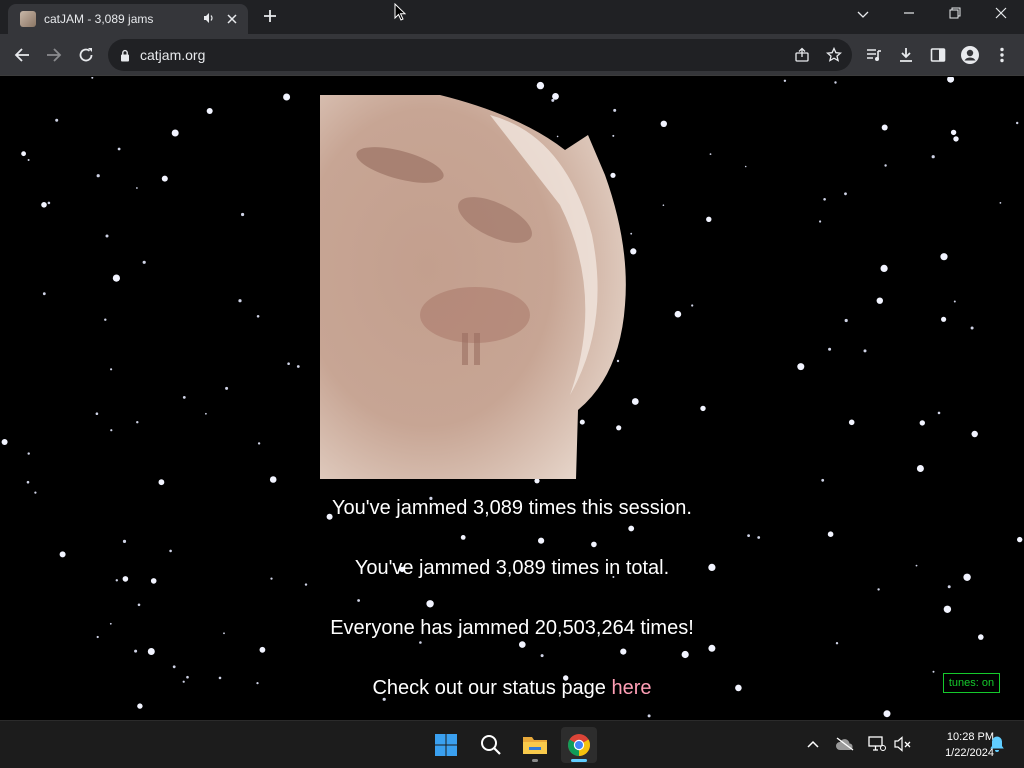 The width and height of the screenshot is (1024, 768). I want to click on lock-icon, so click(125, 55).